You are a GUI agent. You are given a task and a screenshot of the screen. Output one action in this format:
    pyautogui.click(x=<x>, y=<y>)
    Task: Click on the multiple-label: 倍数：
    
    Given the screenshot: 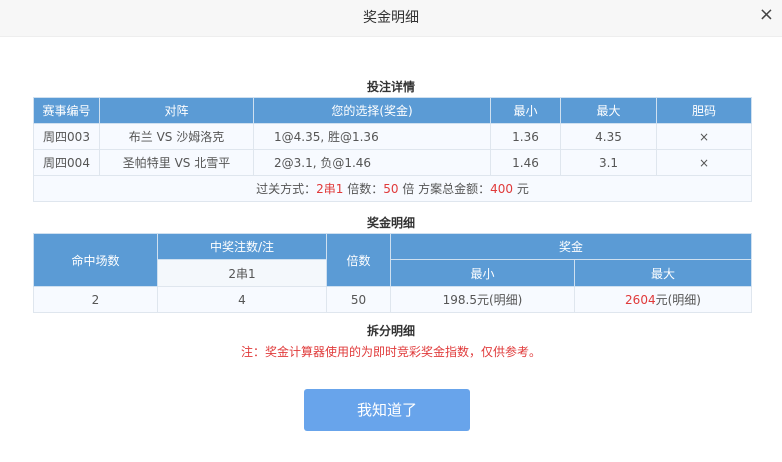 What is the action you would take?
    pyautogui.click(x=363, y=189)
    